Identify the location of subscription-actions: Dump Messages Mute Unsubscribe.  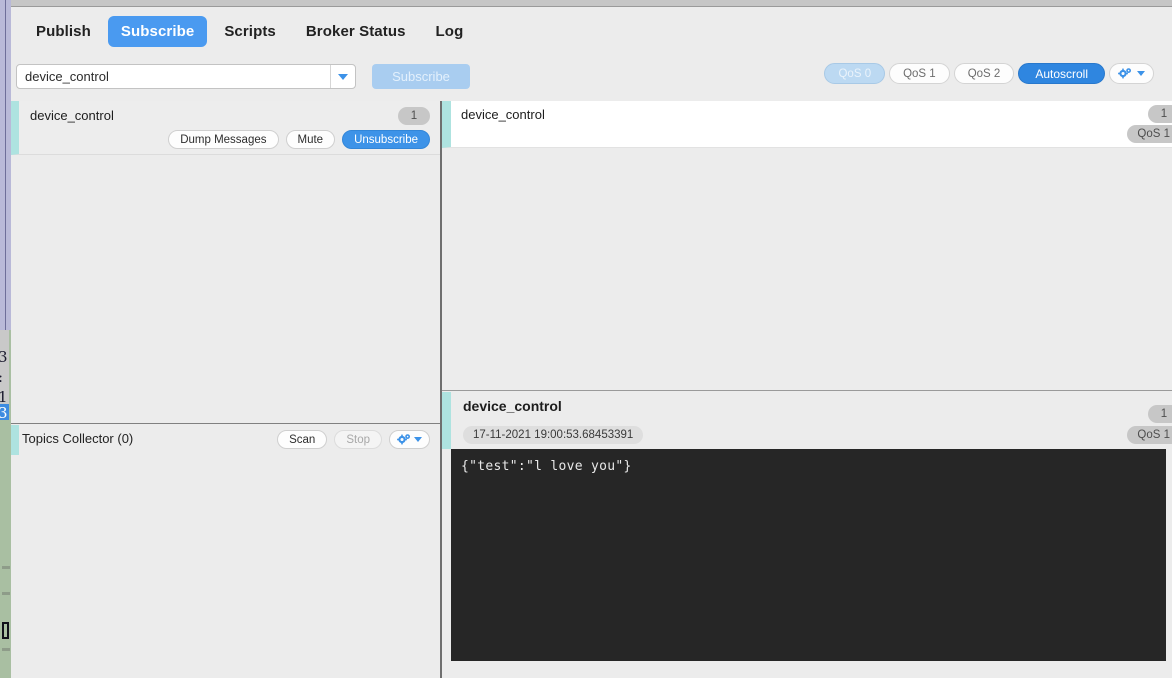
(299, 139).